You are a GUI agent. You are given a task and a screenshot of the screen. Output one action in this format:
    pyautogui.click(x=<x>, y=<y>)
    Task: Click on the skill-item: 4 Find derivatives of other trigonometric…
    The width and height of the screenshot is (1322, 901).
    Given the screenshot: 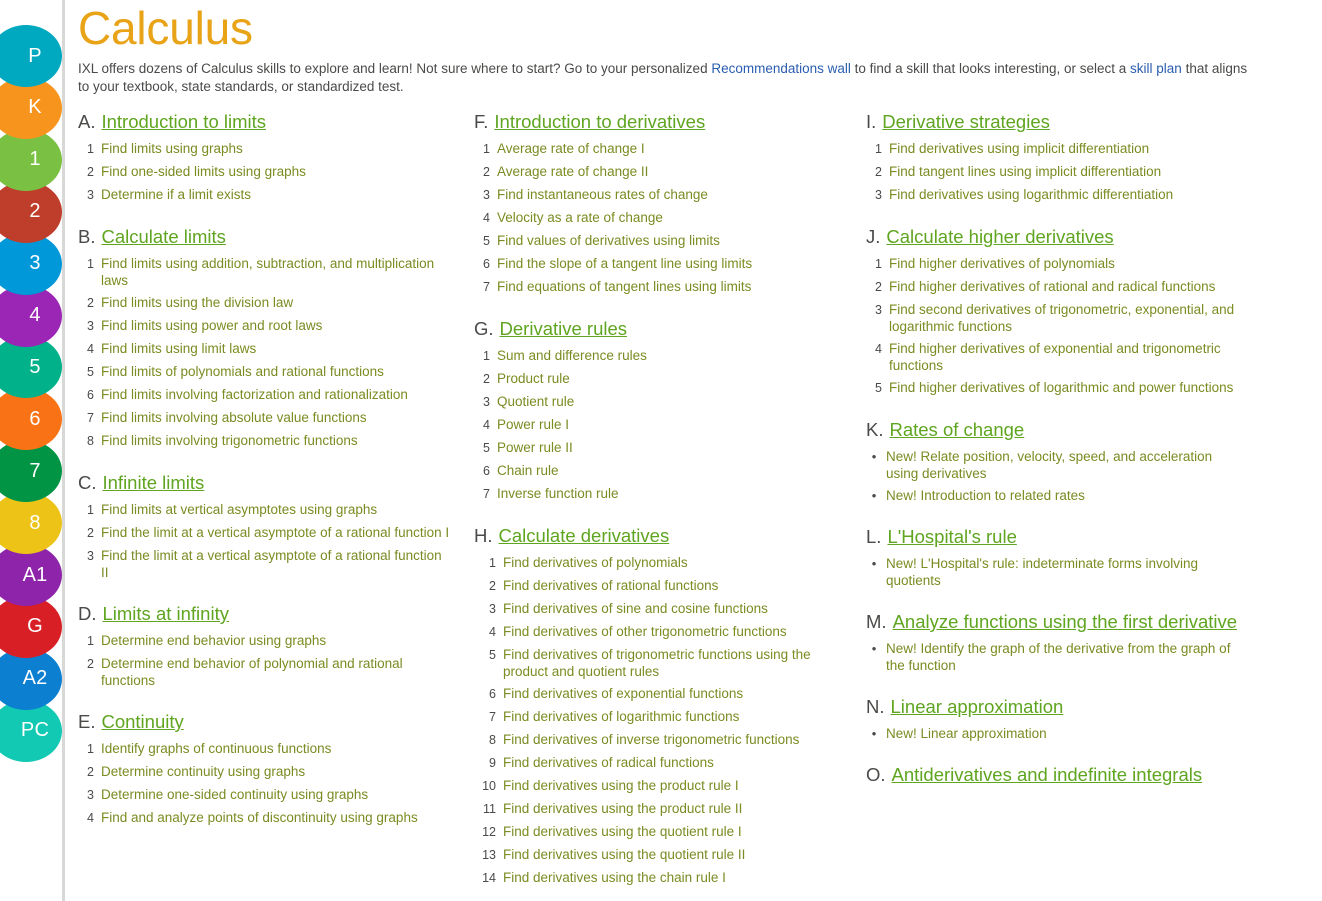 What is the action you would take?
    pyautogui.click(x=659, y=632)
    